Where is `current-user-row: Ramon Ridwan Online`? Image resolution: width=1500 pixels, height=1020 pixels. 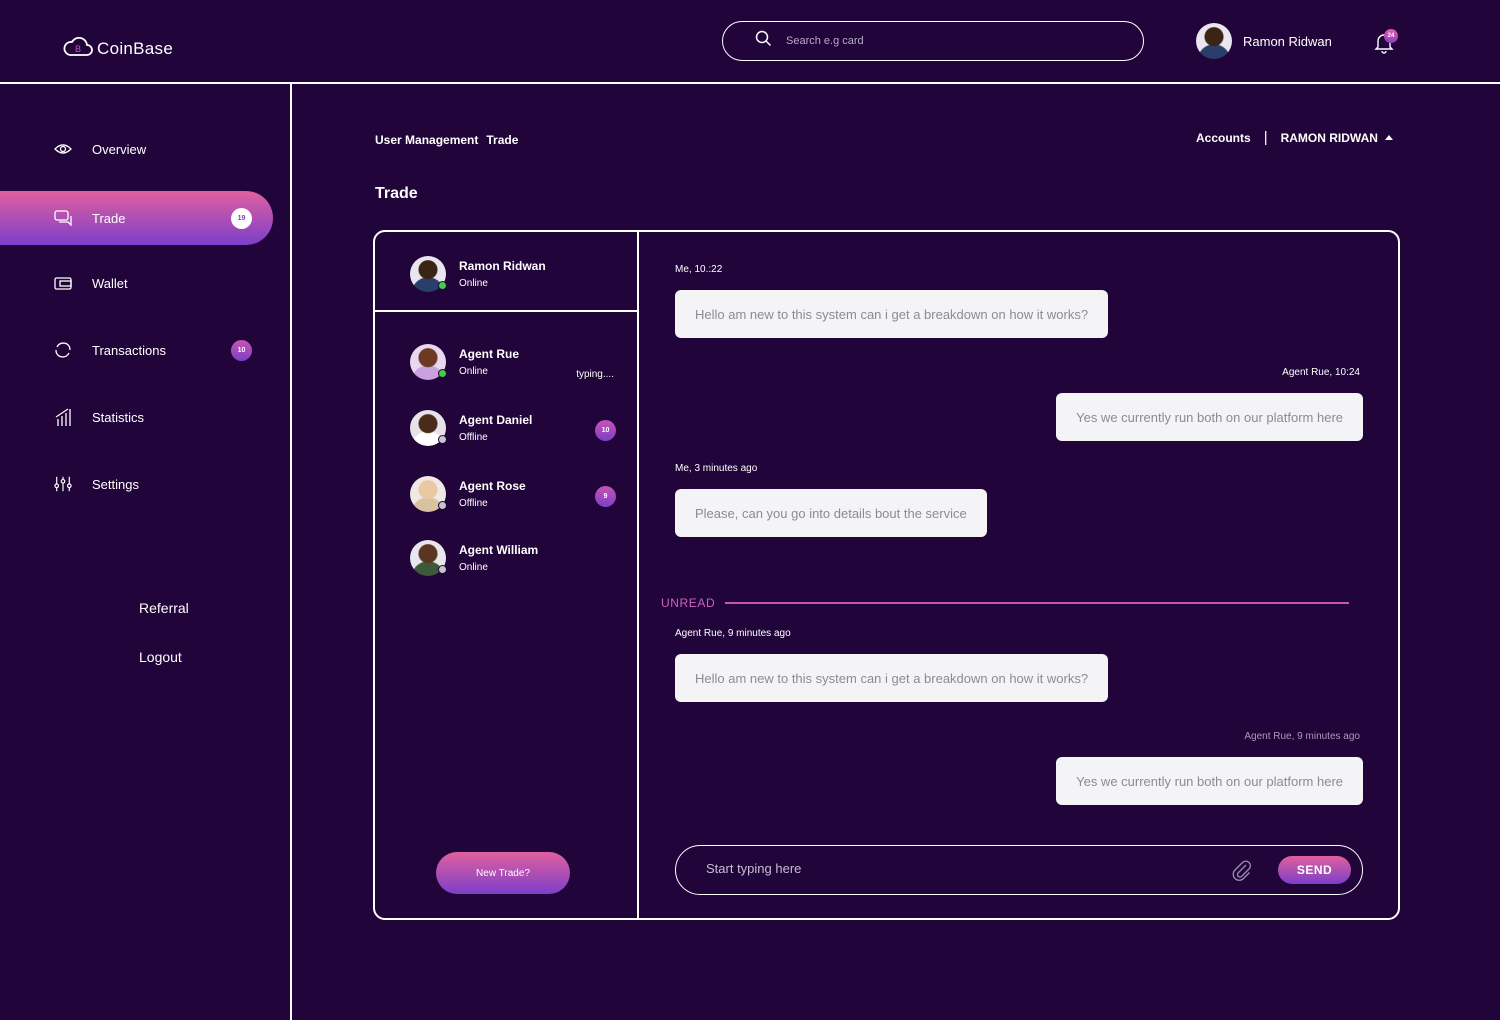
current-user-row: Ramon Ridwan Online is located at coordinates (506, 272).